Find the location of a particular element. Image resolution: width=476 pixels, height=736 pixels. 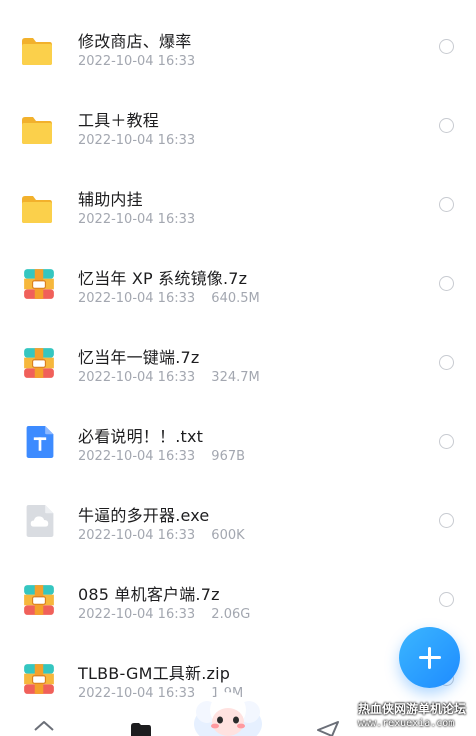

mascot-icon is located at coordinates (228, 713).